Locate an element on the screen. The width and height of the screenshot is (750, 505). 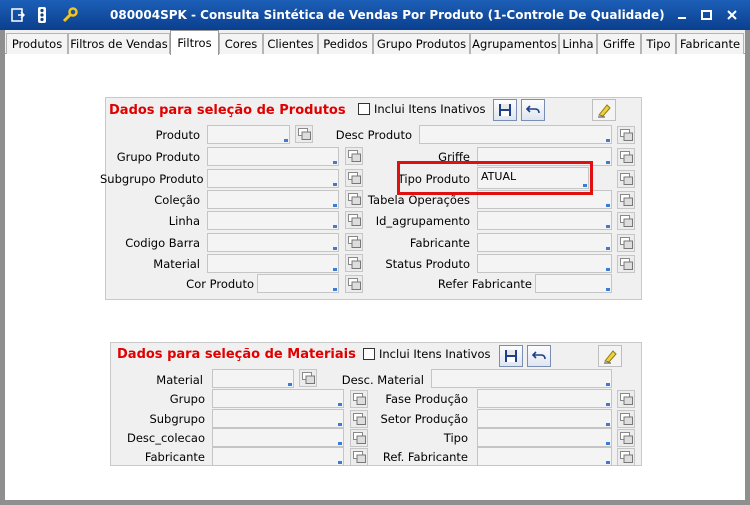
cor-produto-field is located at coordinates (298, 283).